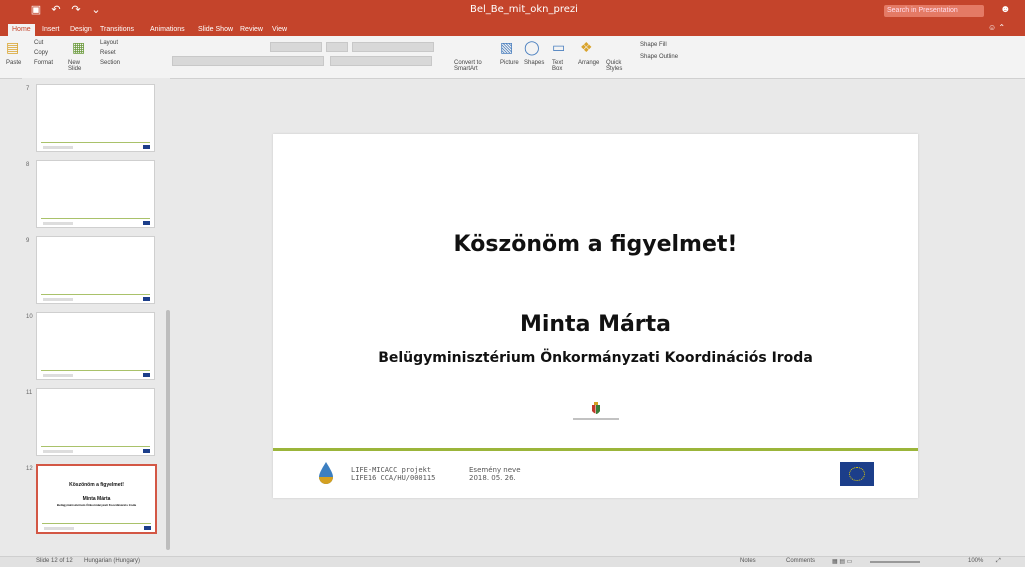 The width and height of the screenshot is (1025, 567). Describe the element at coordinates (251, 30) in the screenshot. I see `tab-review: Review` at that location.